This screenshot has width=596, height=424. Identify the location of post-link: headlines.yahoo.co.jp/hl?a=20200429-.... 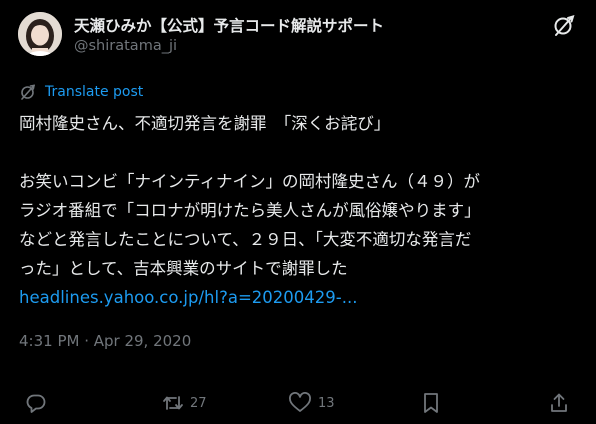
(188, 297).